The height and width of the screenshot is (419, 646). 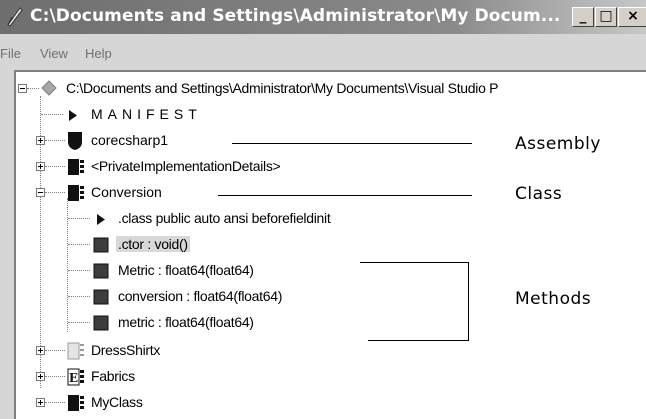 I want to click on tree-class-decl-label: .class public auto ansi beforefieldinit, so click(x=224, y=218).